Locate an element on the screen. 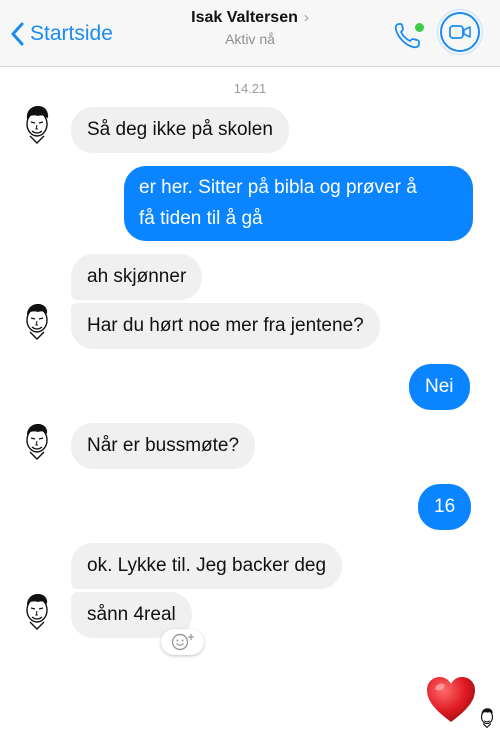 The image size is (500, 735). message-line: er her. Sitter på bibla og prøver å is located at coordinates (278, 187).